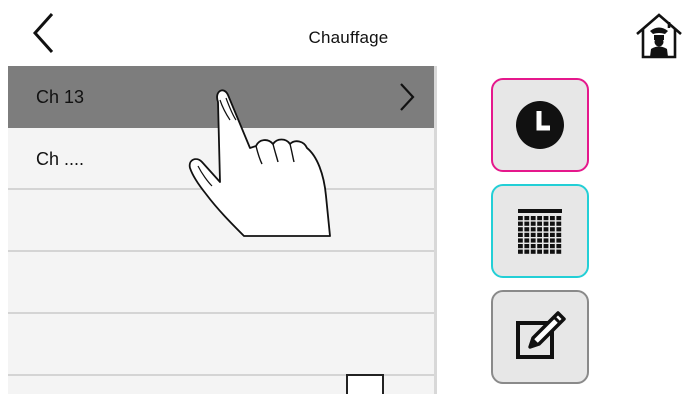  I want to click on home-button, so click(659, 36).